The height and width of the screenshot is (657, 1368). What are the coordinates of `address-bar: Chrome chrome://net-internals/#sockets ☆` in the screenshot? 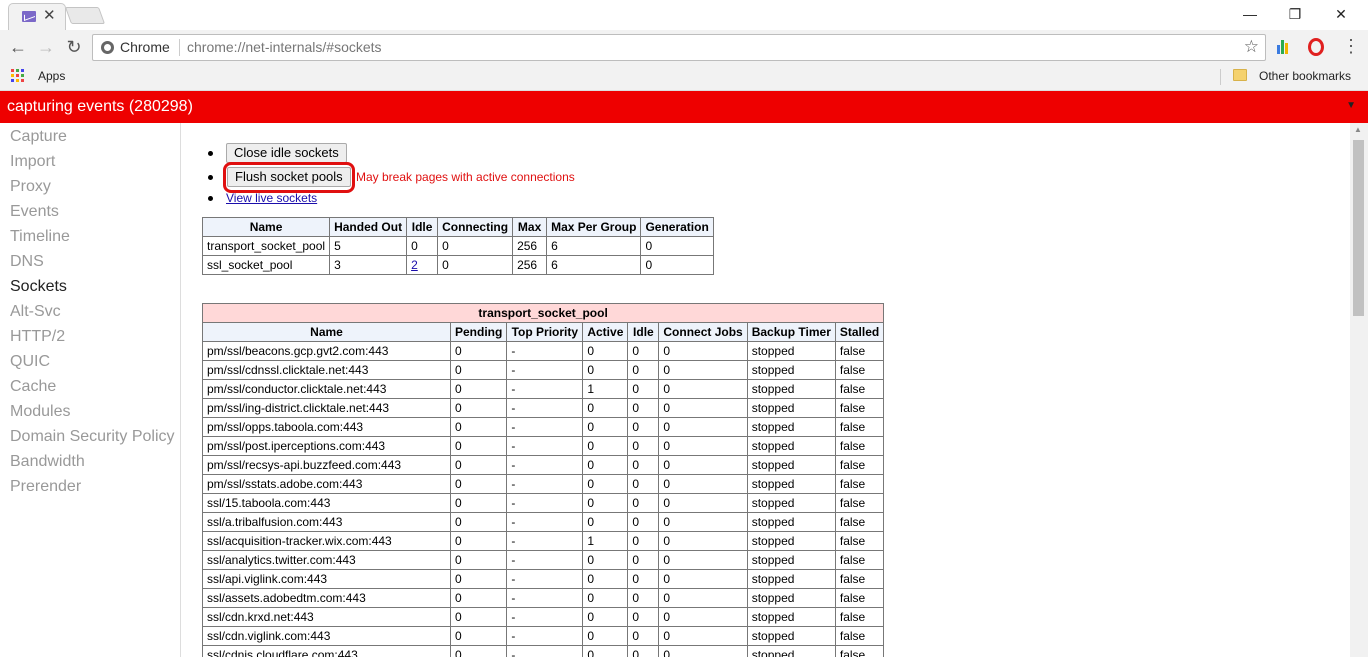 It's located at (679, 47).